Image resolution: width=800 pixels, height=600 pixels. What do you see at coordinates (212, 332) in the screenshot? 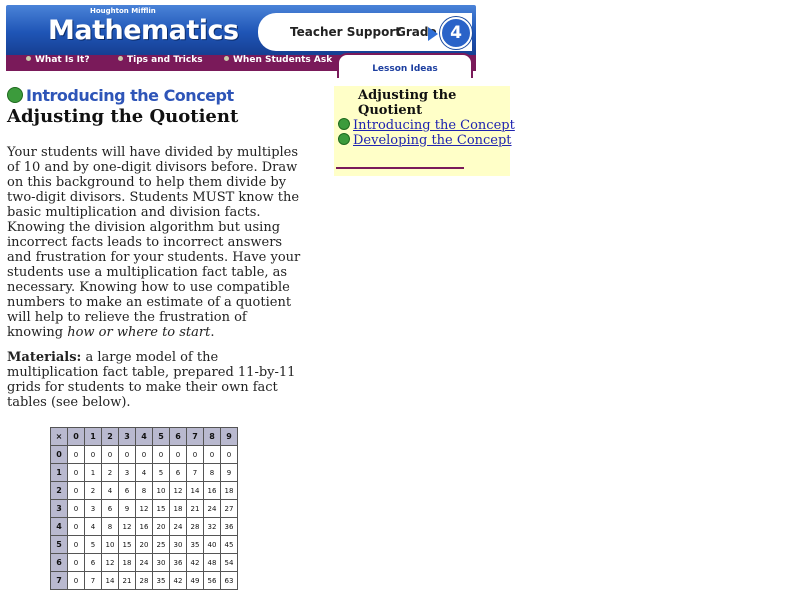
I see `intro-end: .` at bounding box center [212, 332].